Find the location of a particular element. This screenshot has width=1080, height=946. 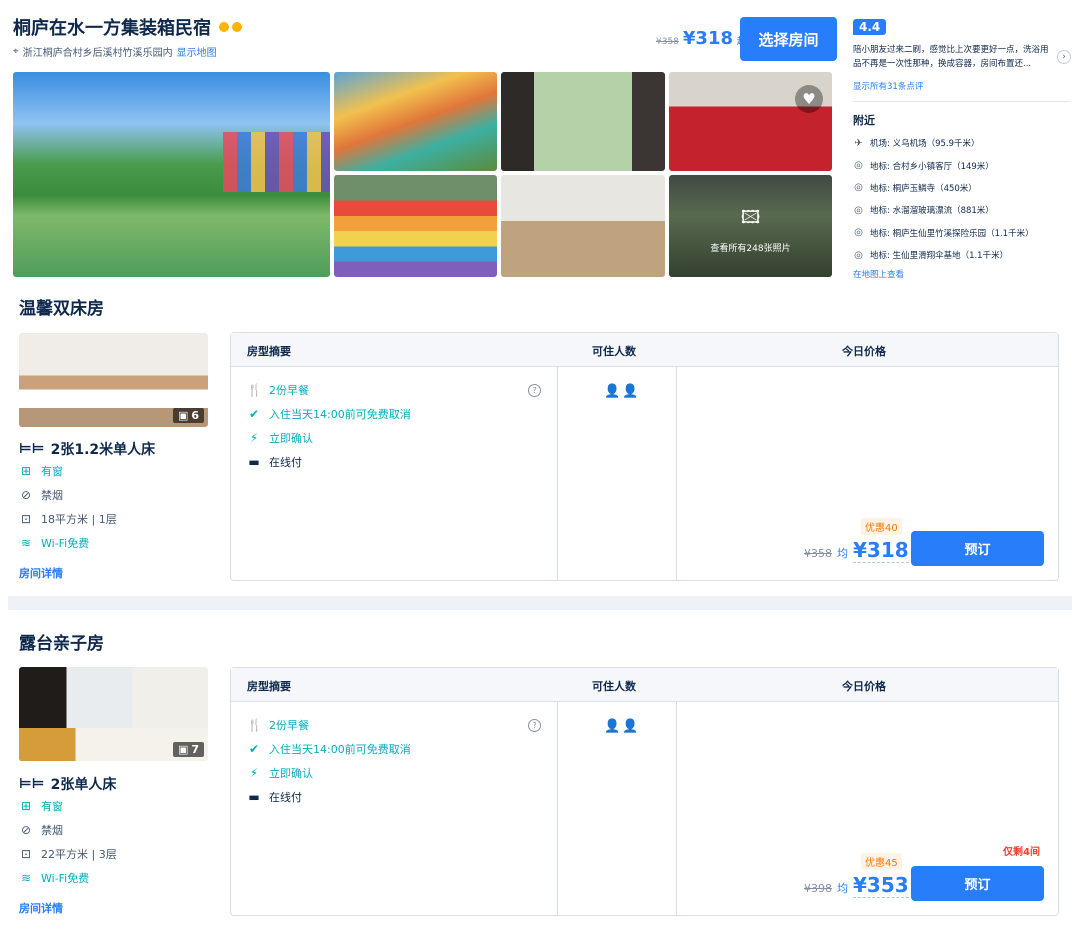

room-title: 温馨双床房 is located at coordinates (61, 309).